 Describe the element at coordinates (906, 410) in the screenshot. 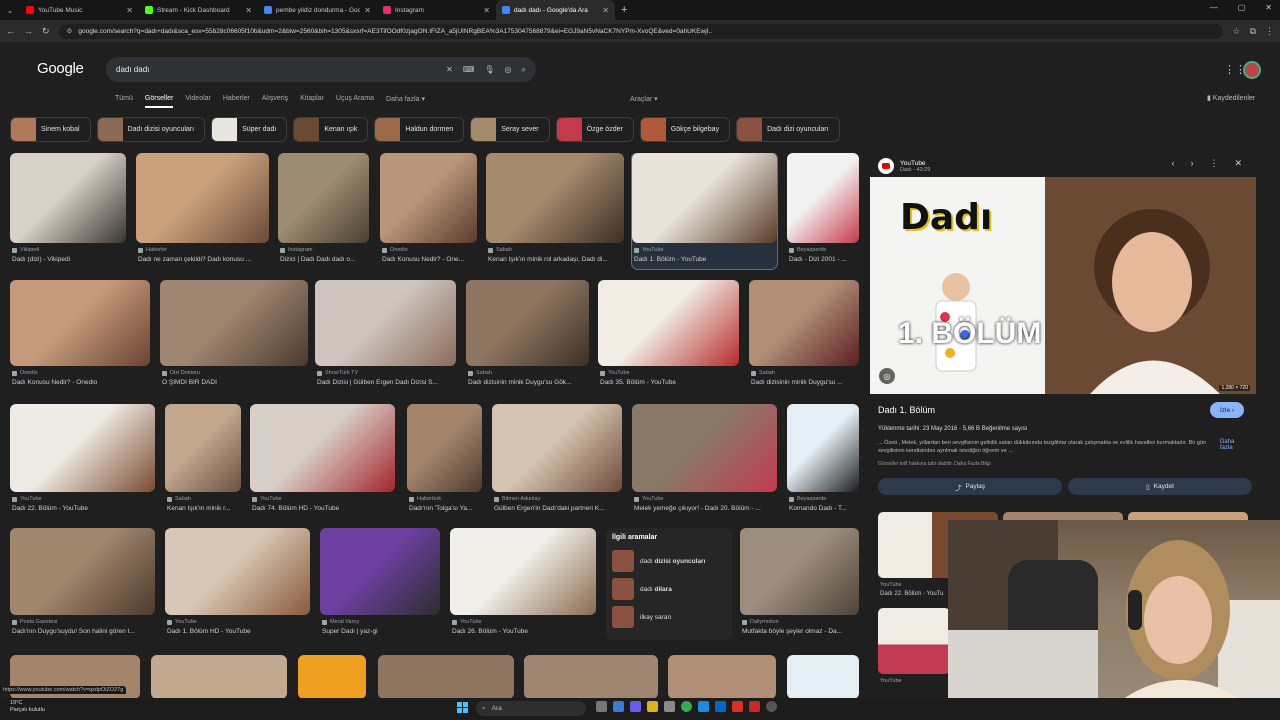

I see `video-title: Dadı 1. Bölüm` at that location.